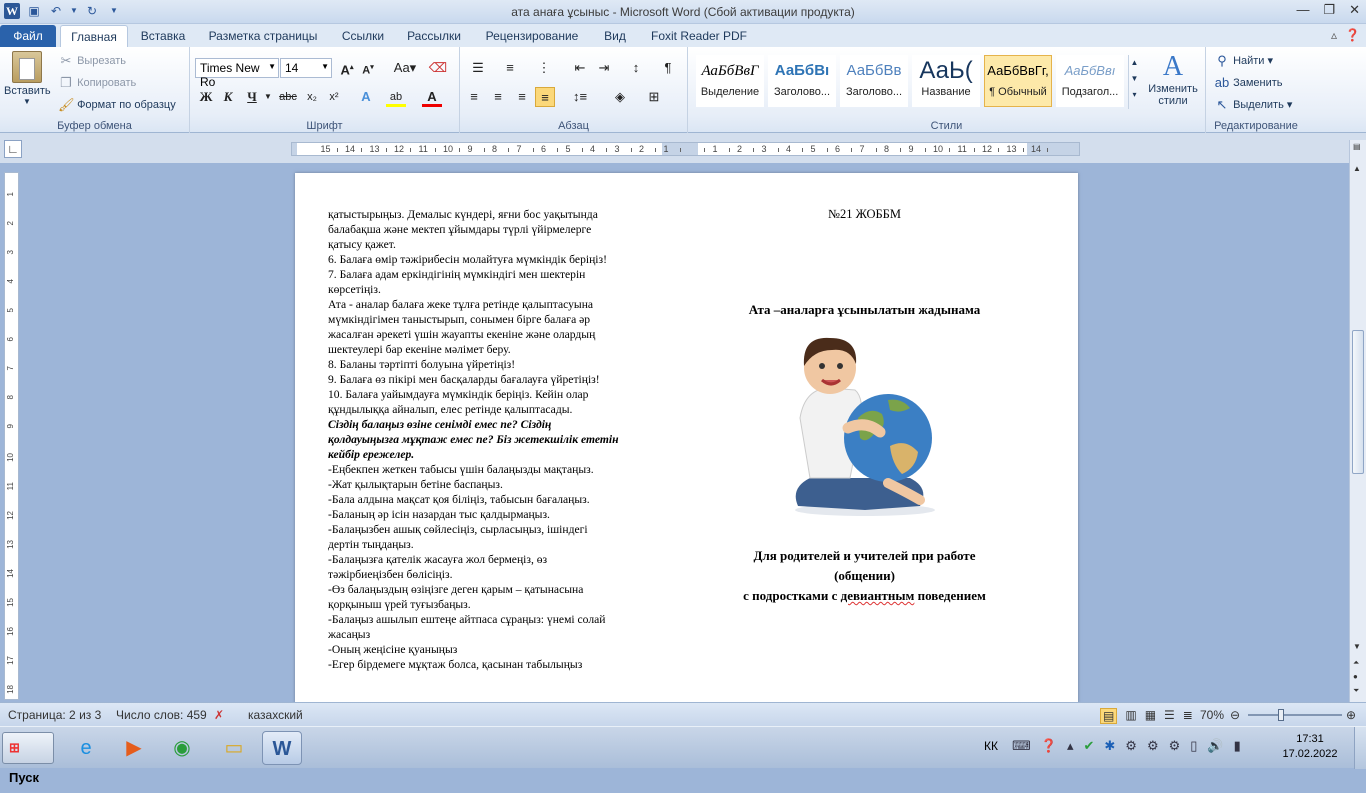 The height and width of the screenshot is (793, 1366). Describe the element at coordinates (434, 37) in the screenshot. I see `tab-mailings: Рассылки` at that location.